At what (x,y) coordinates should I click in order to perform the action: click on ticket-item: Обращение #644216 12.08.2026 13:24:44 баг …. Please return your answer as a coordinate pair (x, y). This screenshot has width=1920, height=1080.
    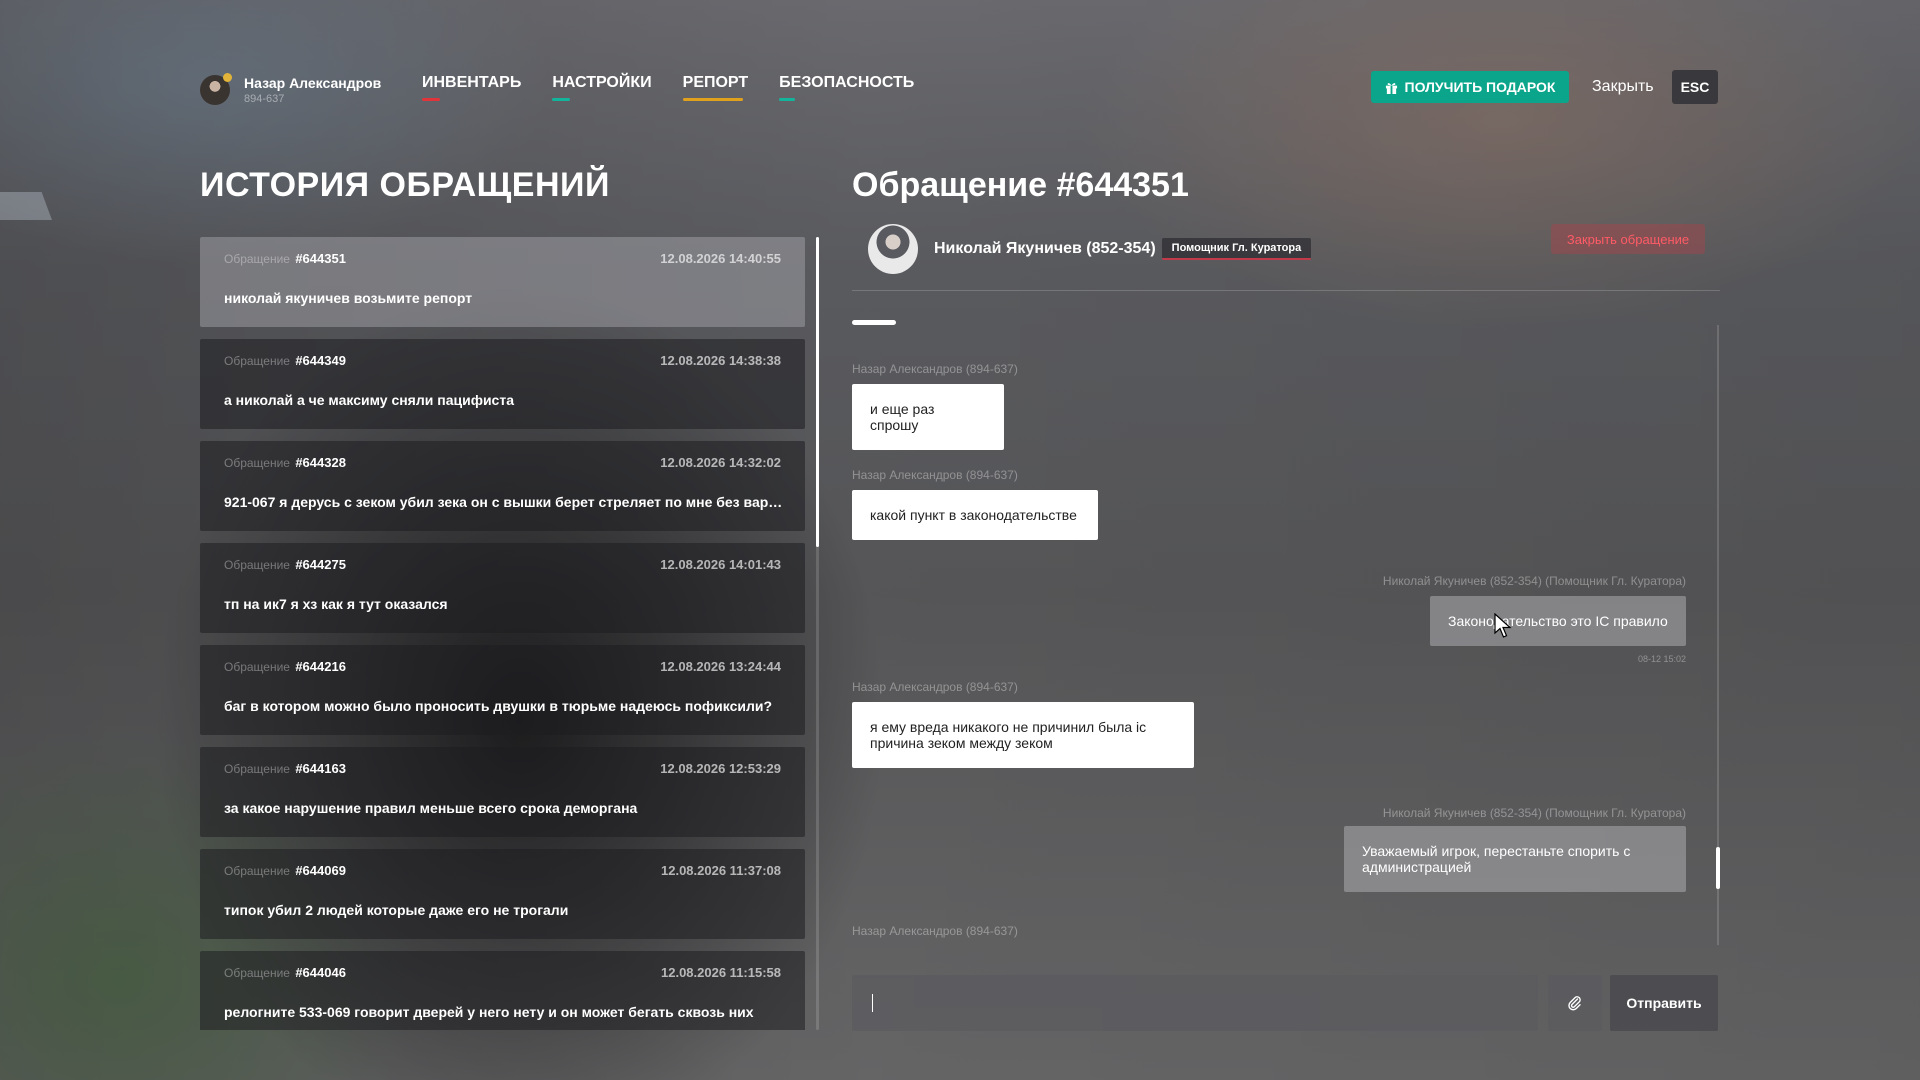
    Looking at the image, I should click on (502, 690).